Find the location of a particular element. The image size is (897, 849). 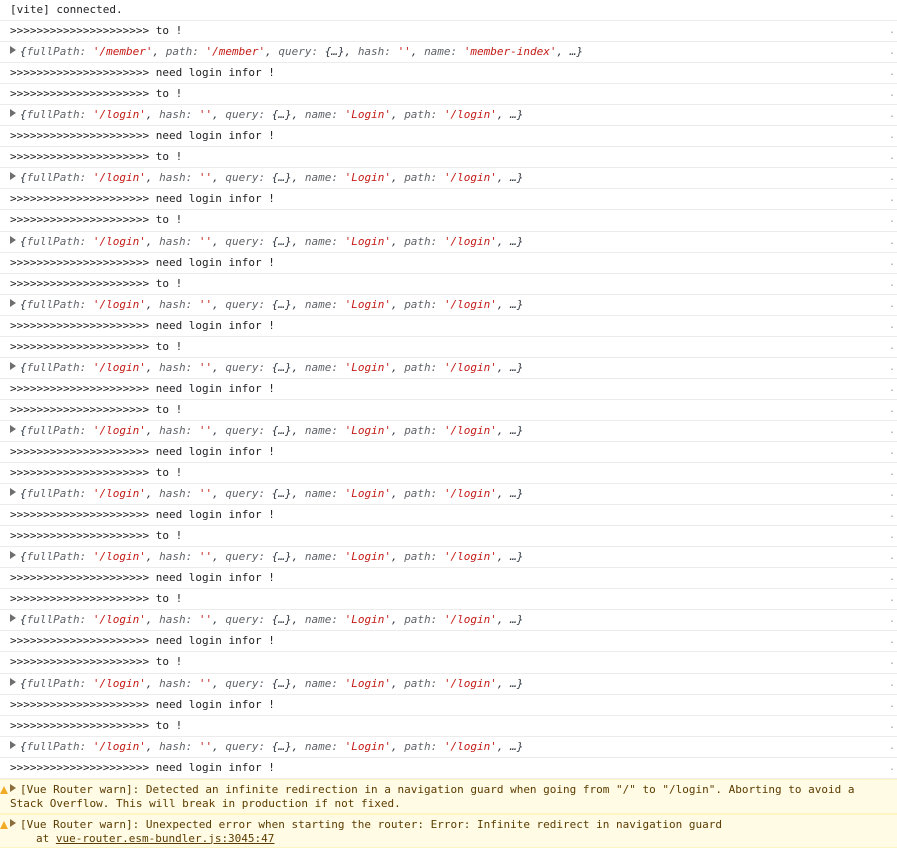

property-value: 'Login' is located at coordinates (367, 367).